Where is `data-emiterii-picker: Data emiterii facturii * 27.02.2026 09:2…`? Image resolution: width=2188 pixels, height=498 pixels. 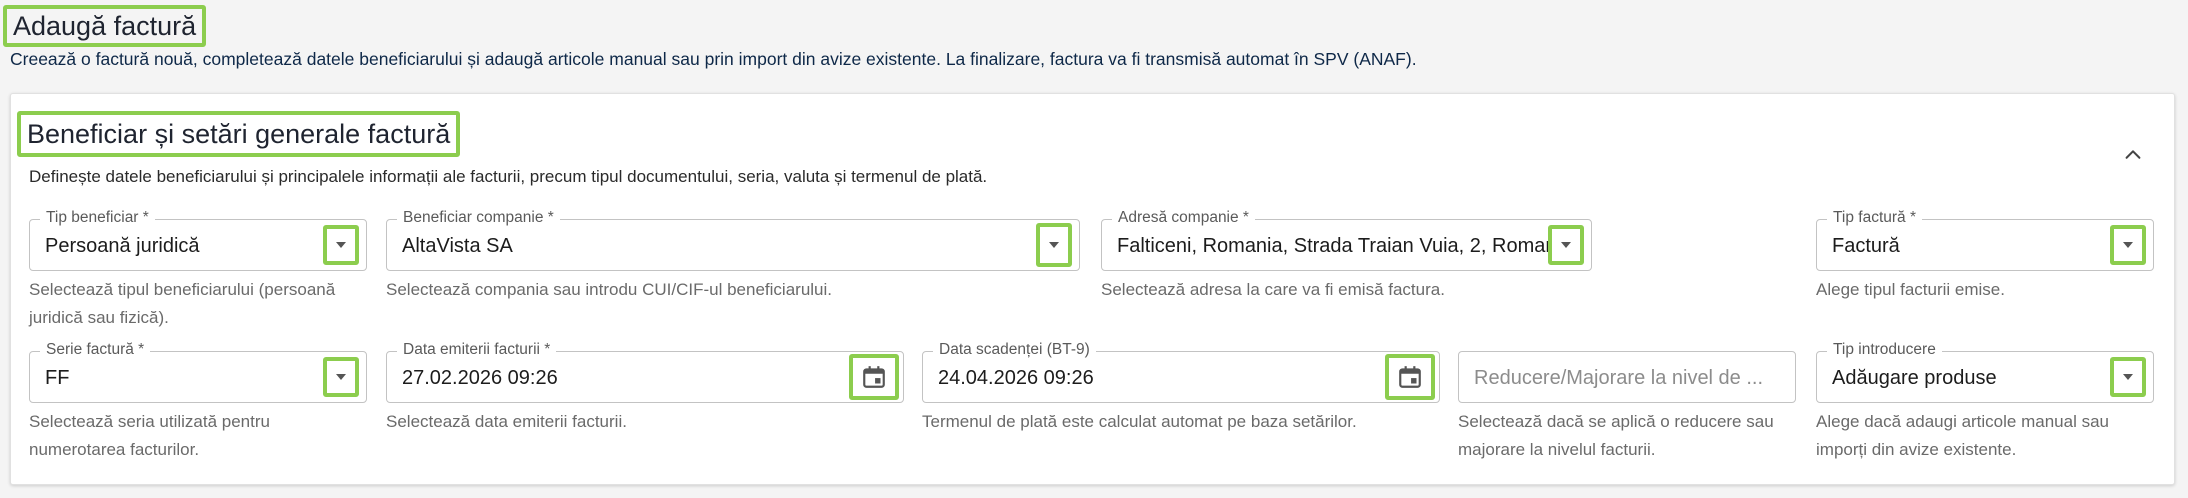
data-emiterii-picker: Data emiterii facturii * 27.02.2026 09:2… is located at coordinates (645, 372).